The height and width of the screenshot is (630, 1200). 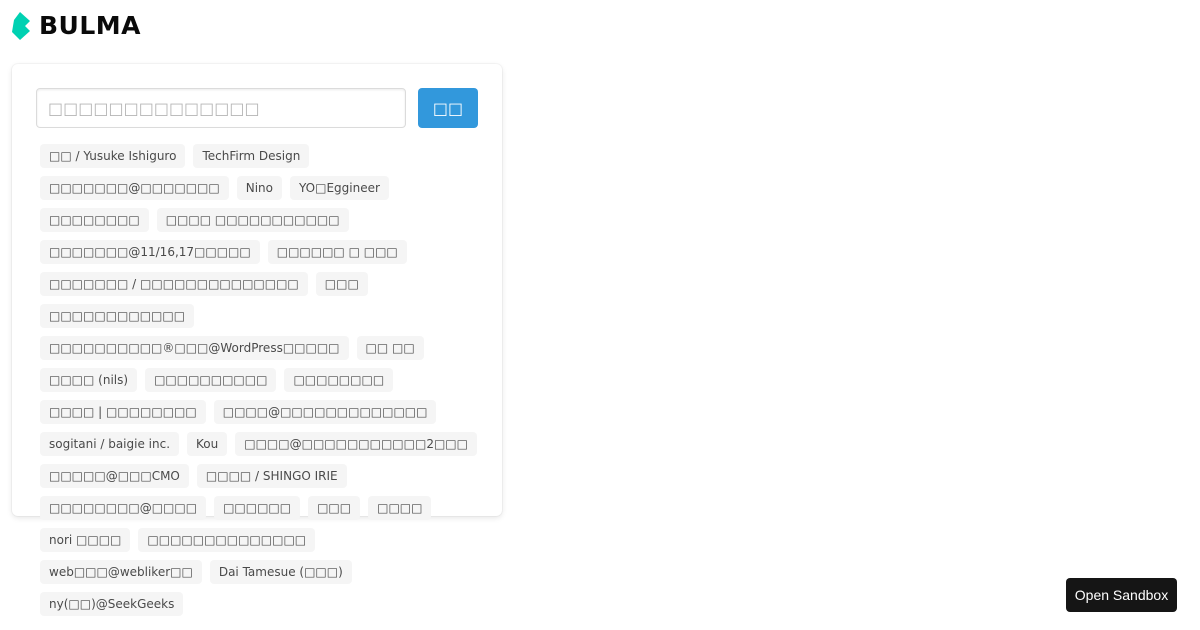 I want to click on tag: Dai Tamesue (□□□), so click(x=280, y=572).